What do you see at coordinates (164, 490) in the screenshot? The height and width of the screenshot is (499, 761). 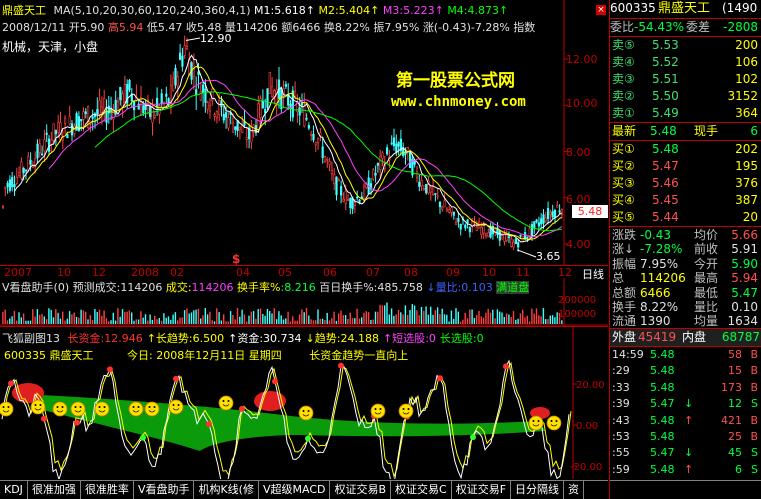 I see `indicator-tab: V看盘助手` at bounding box center [164, 490].